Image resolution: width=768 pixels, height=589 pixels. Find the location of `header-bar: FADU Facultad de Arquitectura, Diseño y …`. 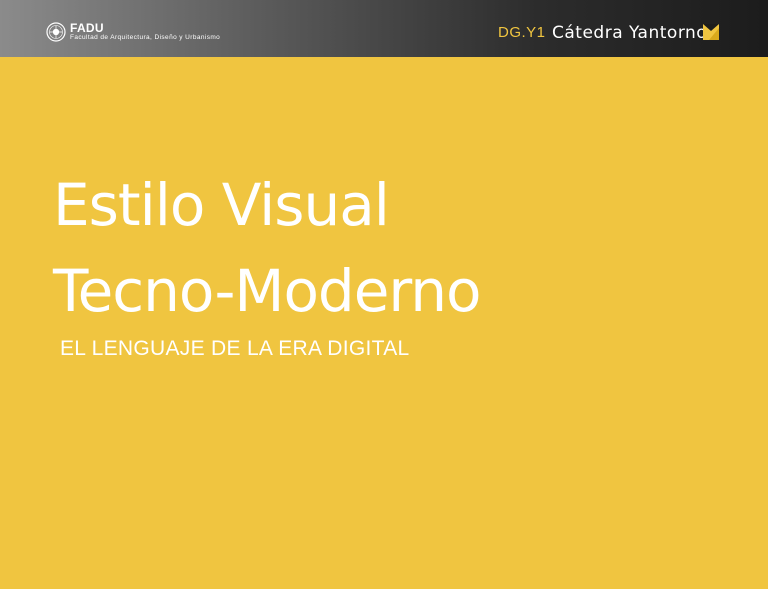

header-bar: FADU Facultad de Arquitectura, Diseño y … is located at coordinates (384, 28).